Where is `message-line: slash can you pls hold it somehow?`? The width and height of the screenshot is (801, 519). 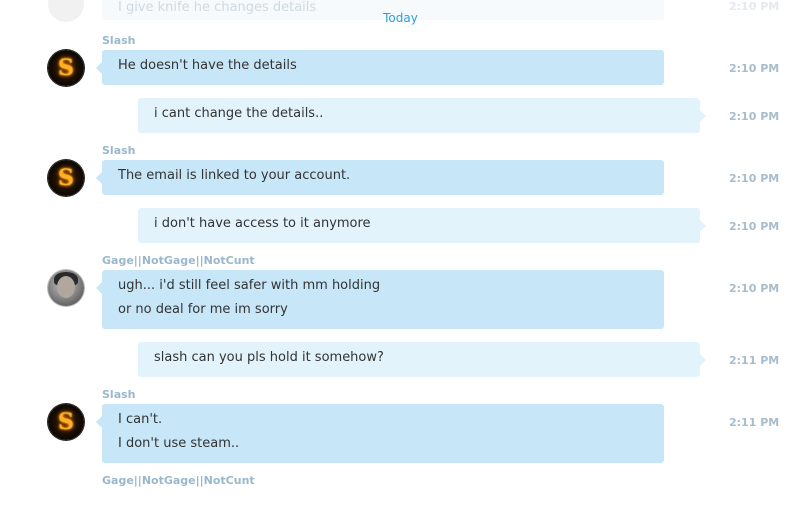
message-line: slash can you pls hold it somehow? is located at coordinates (269, 357).